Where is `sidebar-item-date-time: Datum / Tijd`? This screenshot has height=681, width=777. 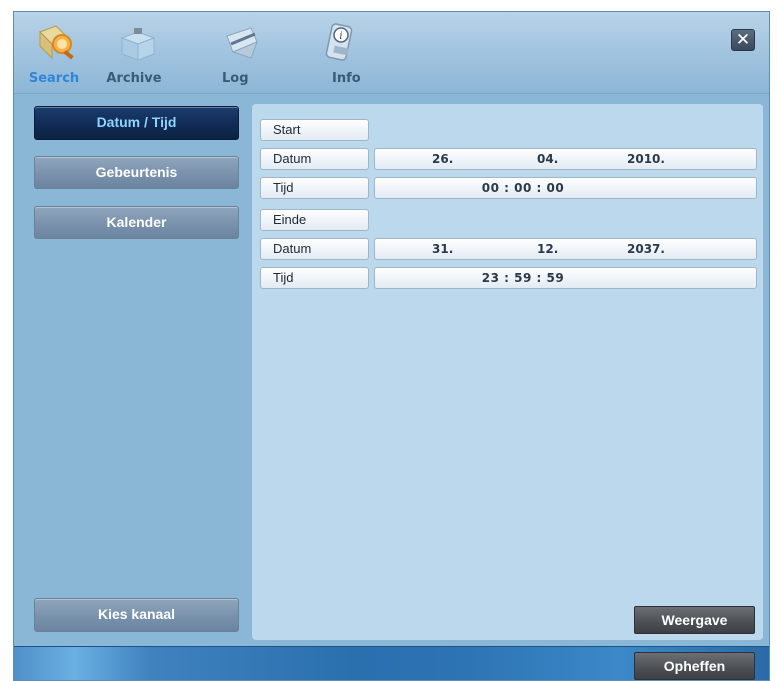 sidebar-item-date-time: Datum / Tijd is located at coordinates (136, 123).